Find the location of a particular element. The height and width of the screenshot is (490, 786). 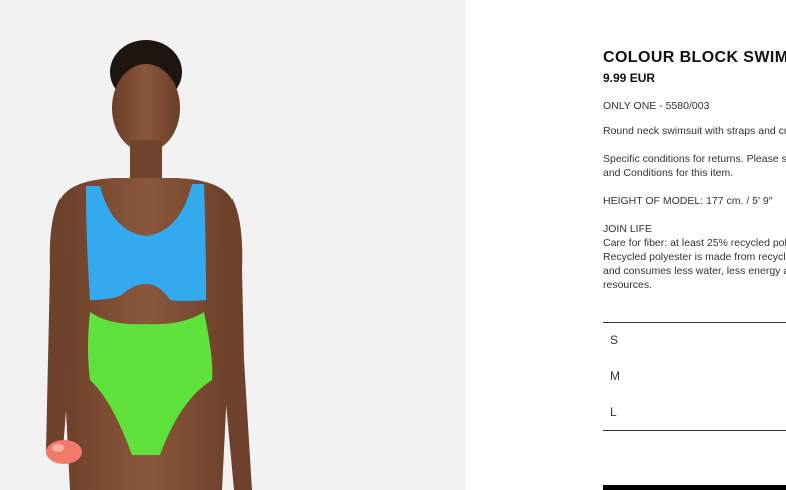

size-option-m: M is located at coordinates (615, 376).